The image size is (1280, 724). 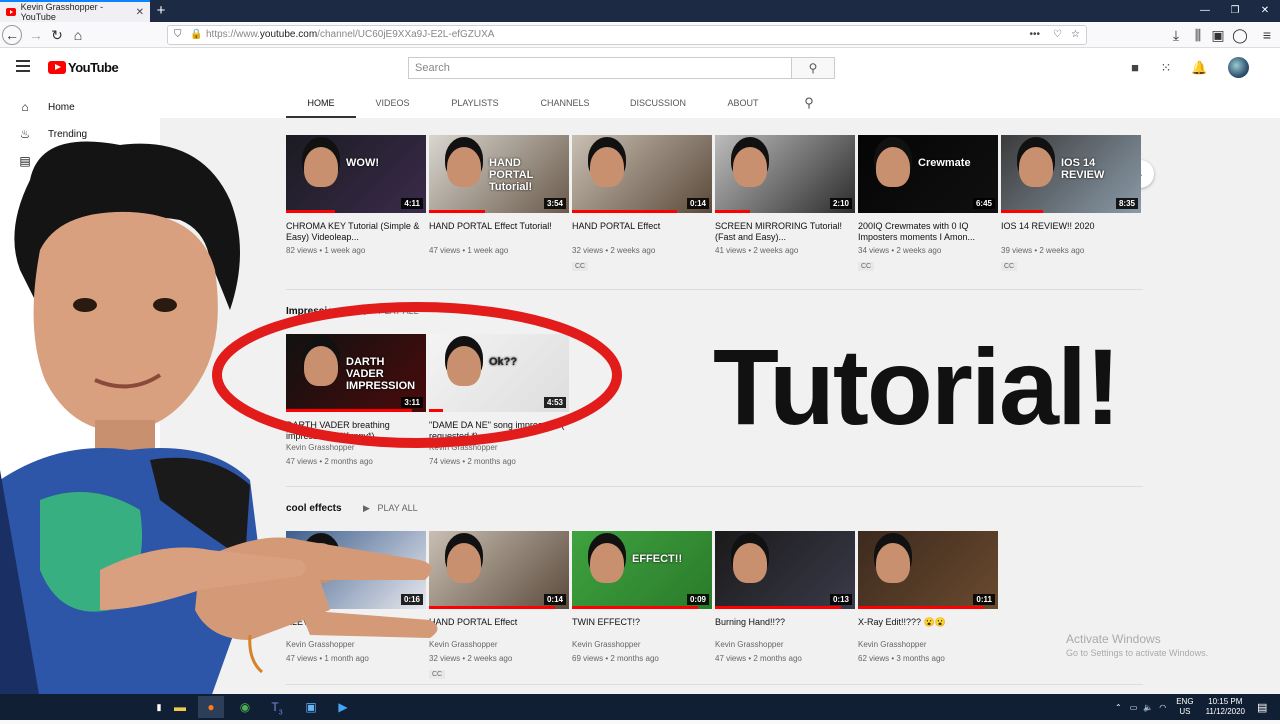 I want to click on video-title: TWIN EFFECT!?, so click(x=642, y=628).